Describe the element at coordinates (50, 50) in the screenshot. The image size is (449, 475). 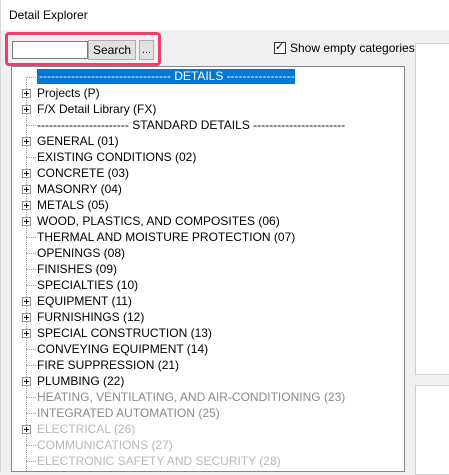
I see `search-input` at that location.